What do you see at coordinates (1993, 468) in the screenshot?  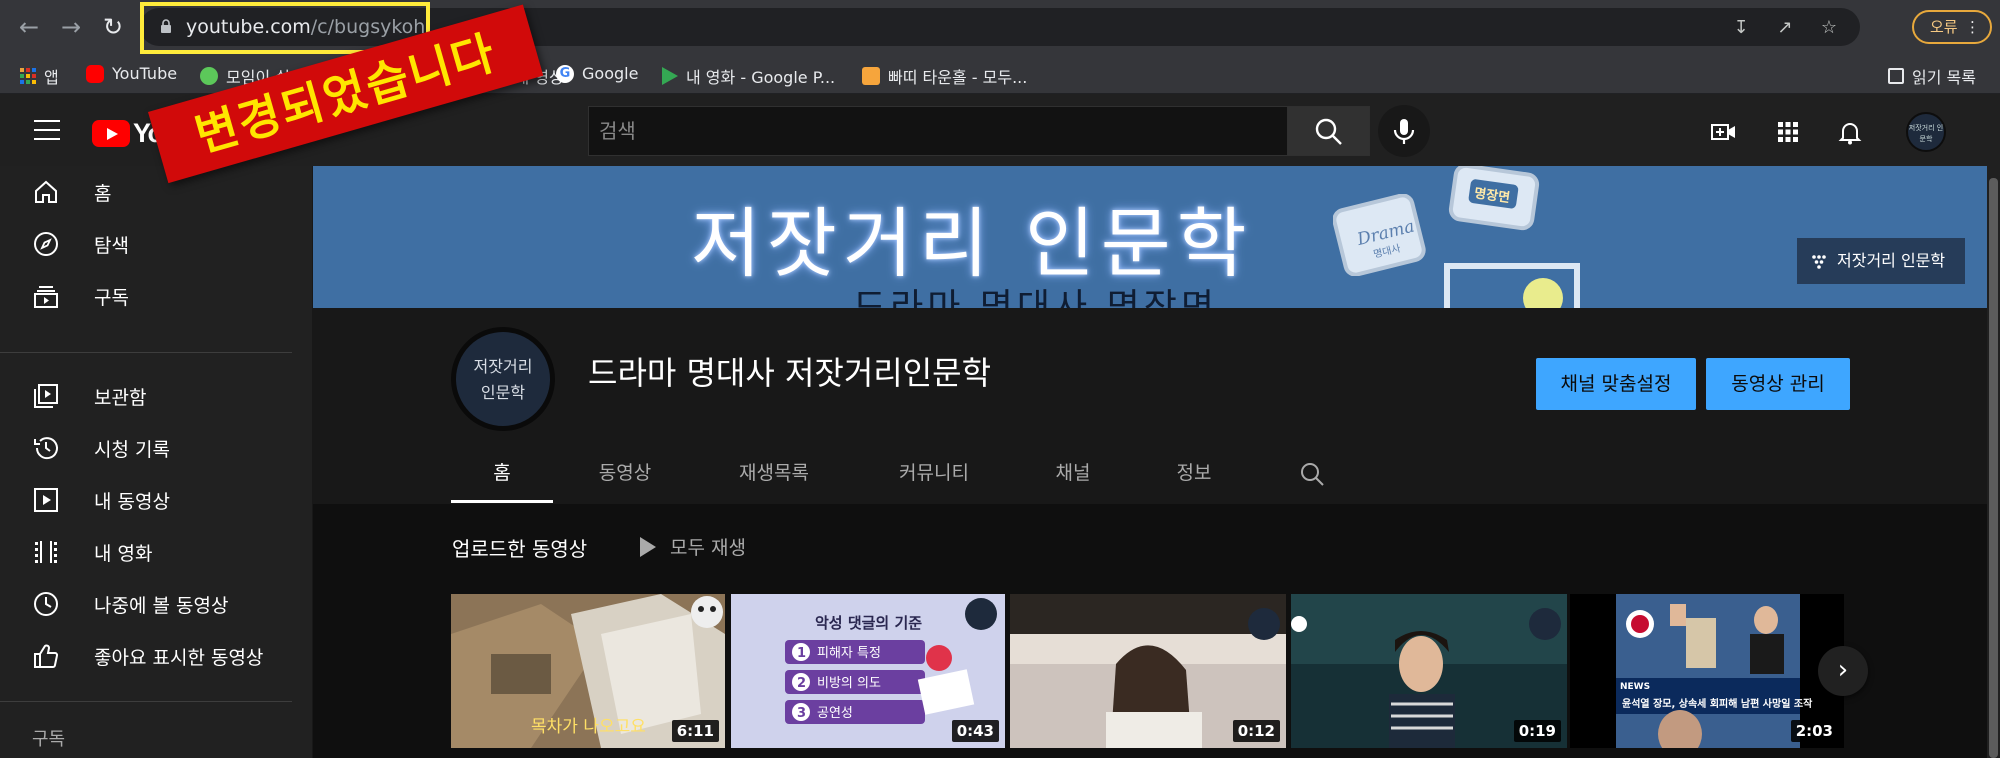 I see `scrollbar-thumb` at bounding box center [1993, 468].